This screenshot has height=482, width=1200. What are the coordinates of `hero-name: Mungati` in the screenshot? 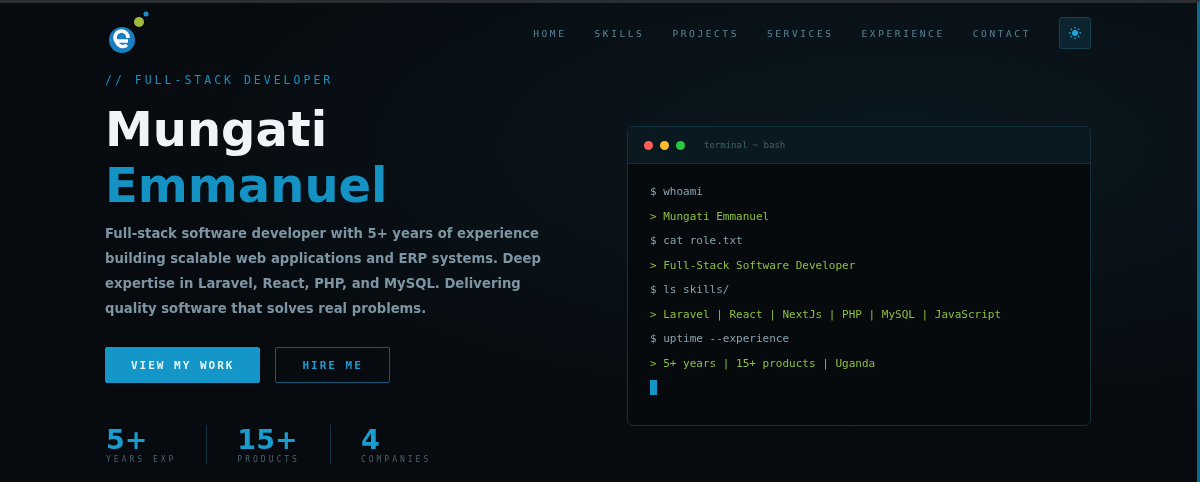 It's located at (217, 129).